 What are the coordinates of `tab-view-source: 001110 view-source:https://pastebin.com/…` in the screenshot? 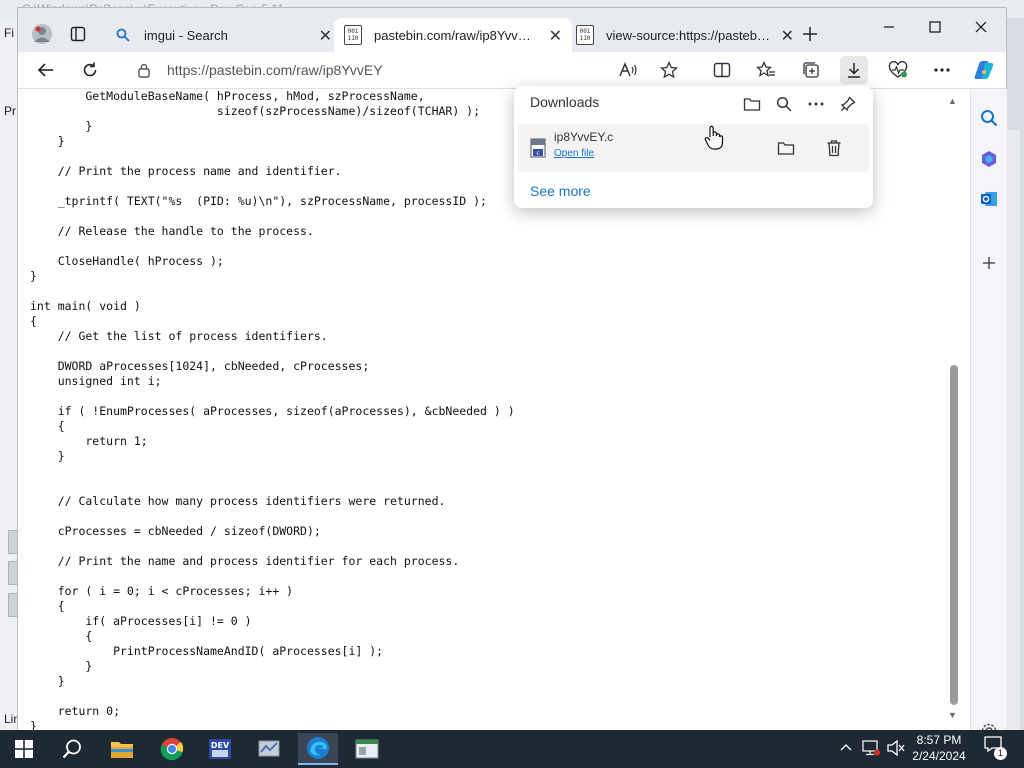 It's located at (685, 35).